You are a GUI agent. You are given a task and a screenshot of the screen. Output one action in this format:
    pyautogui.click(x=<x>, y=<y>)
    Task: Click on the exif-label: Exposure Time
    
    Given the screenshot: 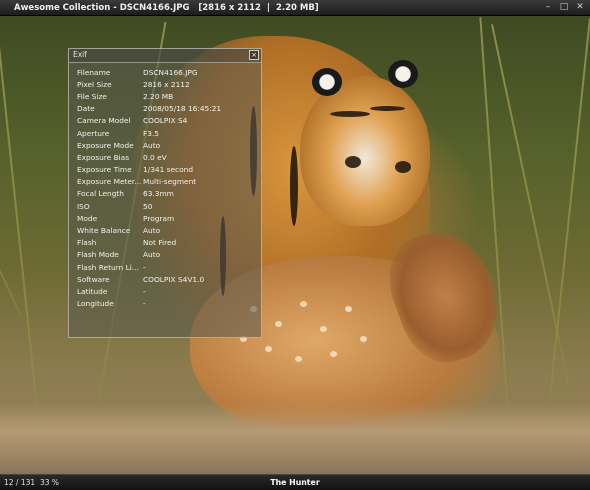 What is the action you would take?
    pyautogui.click(x=104, y=170)
    